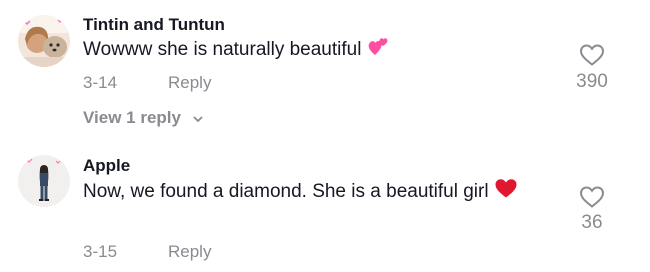  Describe the element at coordinates (154, 25) in the screenshot. I see `comment-username: Tintin and Tuntun` at that location.